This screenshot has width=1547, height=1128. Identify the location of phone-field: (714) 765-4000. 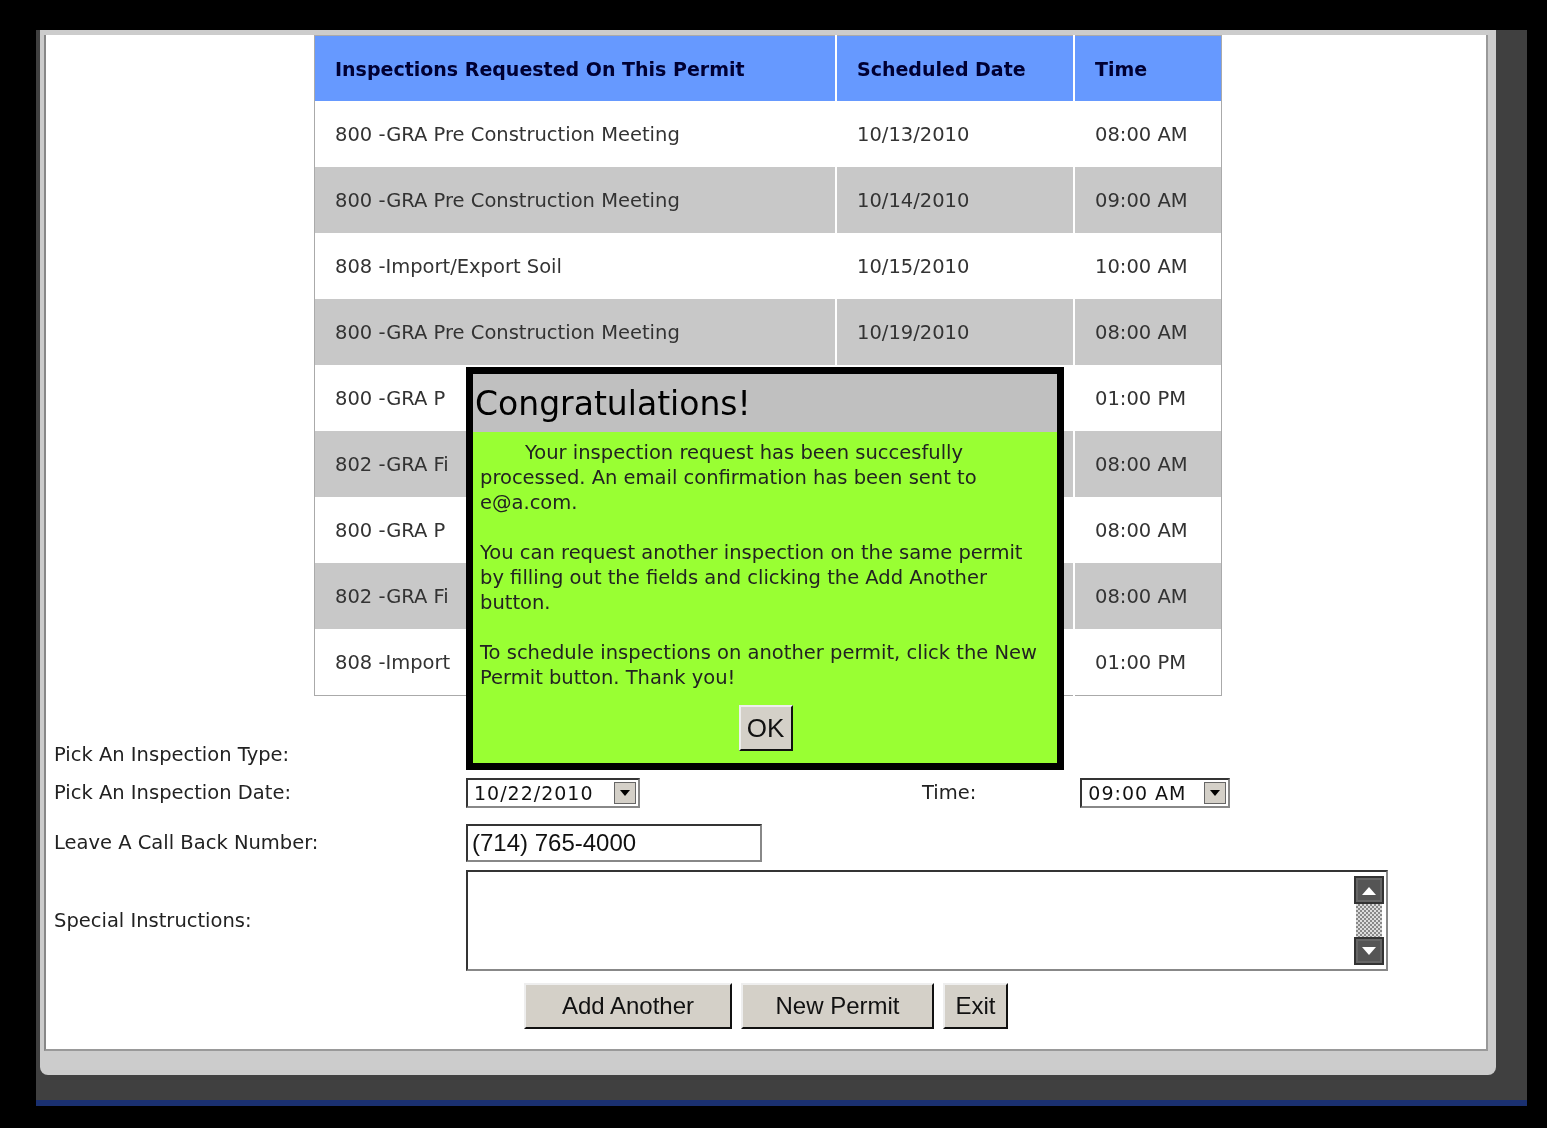
(614, 842).